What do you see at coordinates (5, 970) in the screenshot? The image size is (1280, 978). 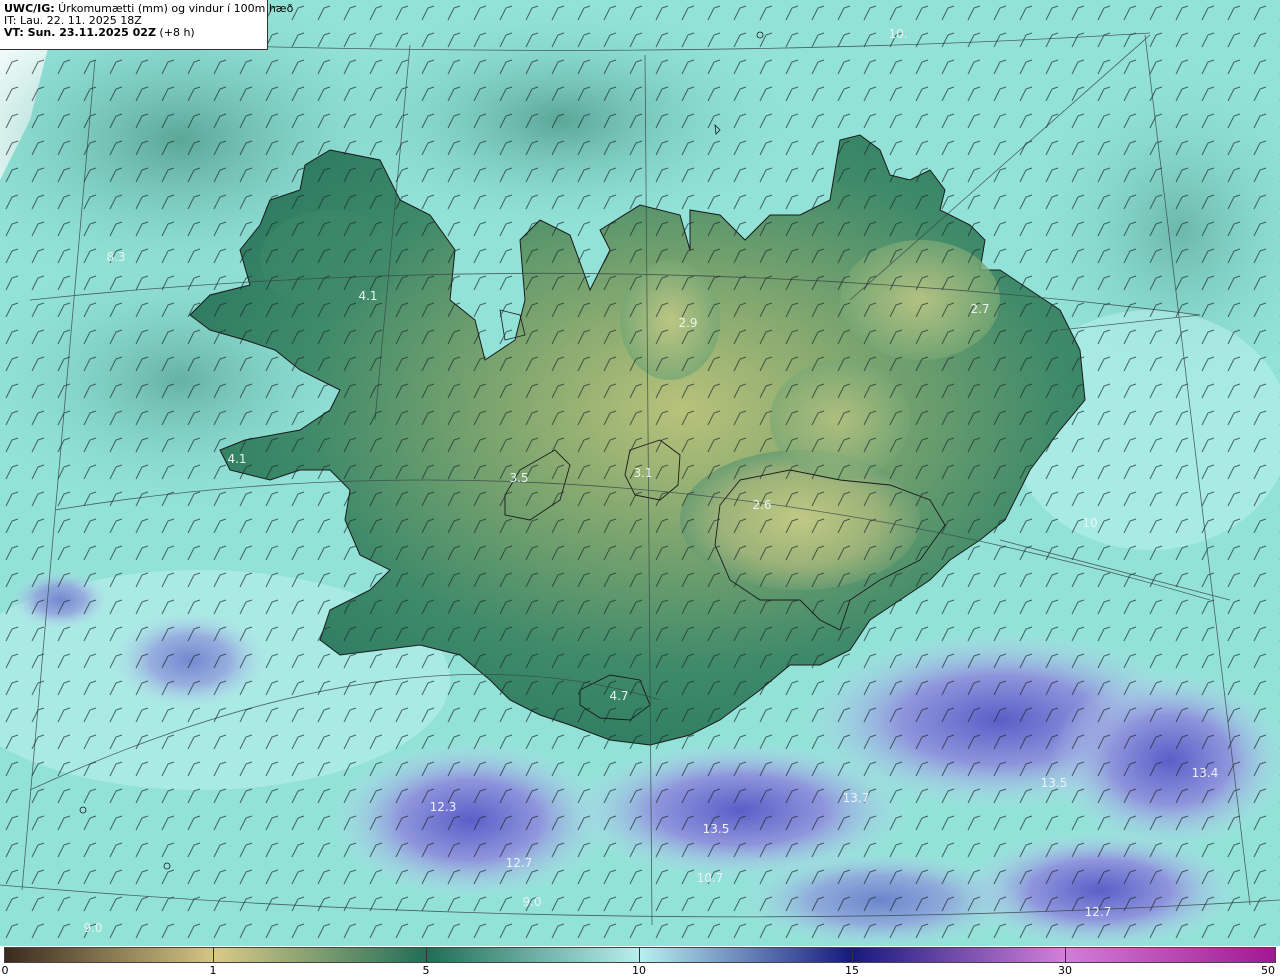 I see `colorbar-tick-label: 0` at bounding box center [5, 970].